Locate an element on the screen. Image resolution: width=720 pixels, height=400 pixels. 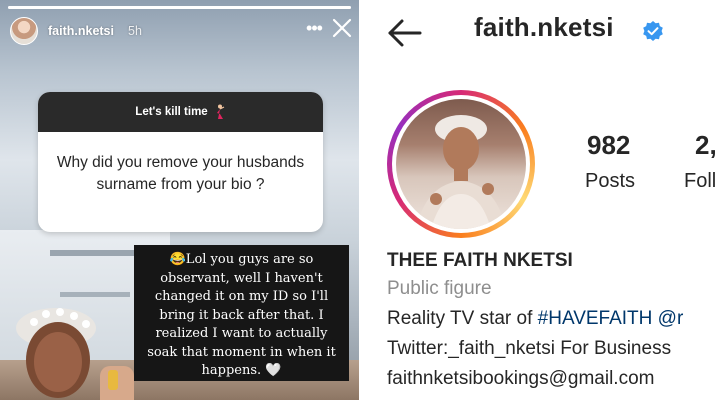
story-progress-bar is located at coordinates (179, 7).